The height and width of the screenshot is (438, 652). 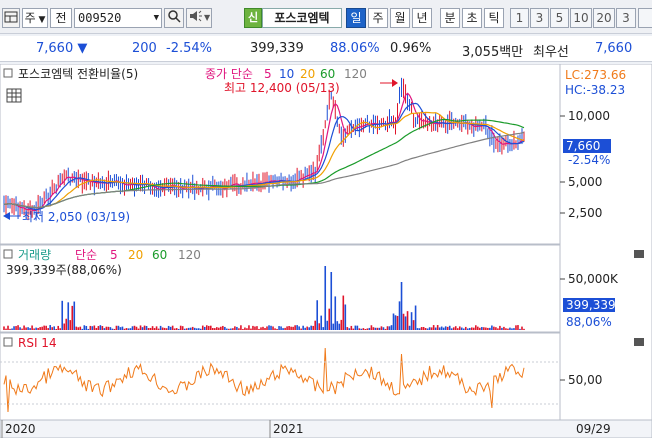 I want to click on interval-10-button: 10, so click(x=581, y=18).